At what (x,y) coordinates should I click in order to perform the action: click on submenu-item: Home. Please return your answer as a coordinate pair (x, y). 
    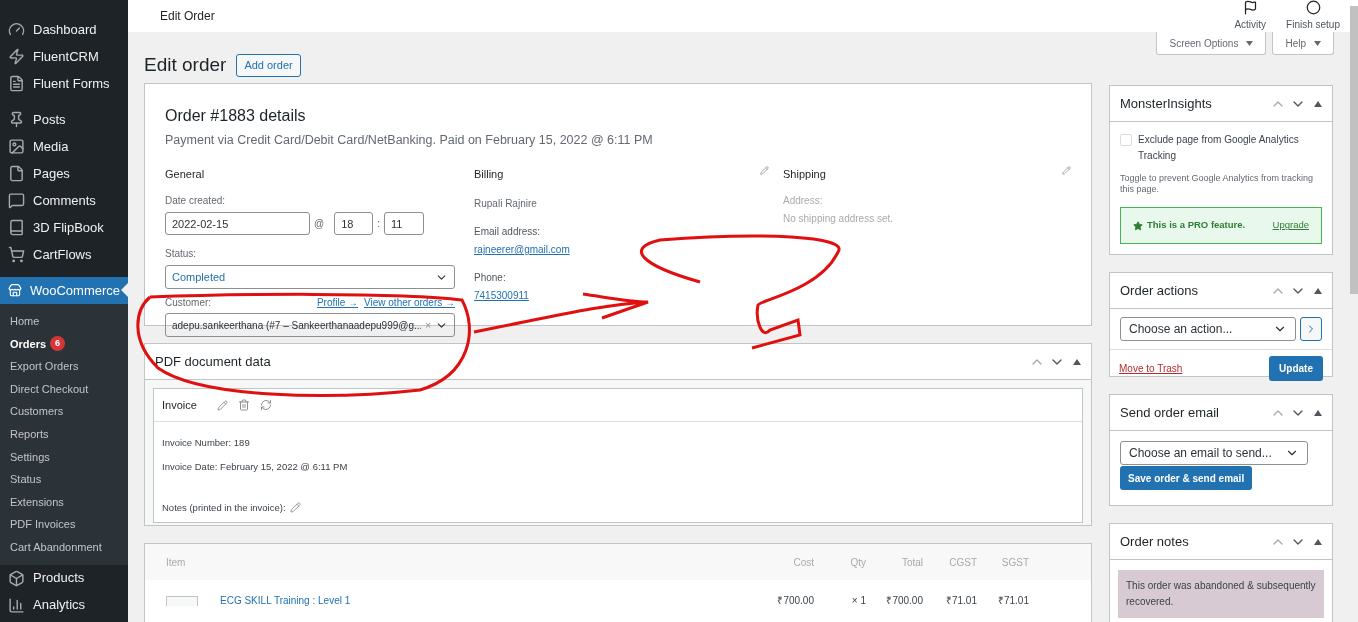
    Looking at the image, I should click on (64, 321).